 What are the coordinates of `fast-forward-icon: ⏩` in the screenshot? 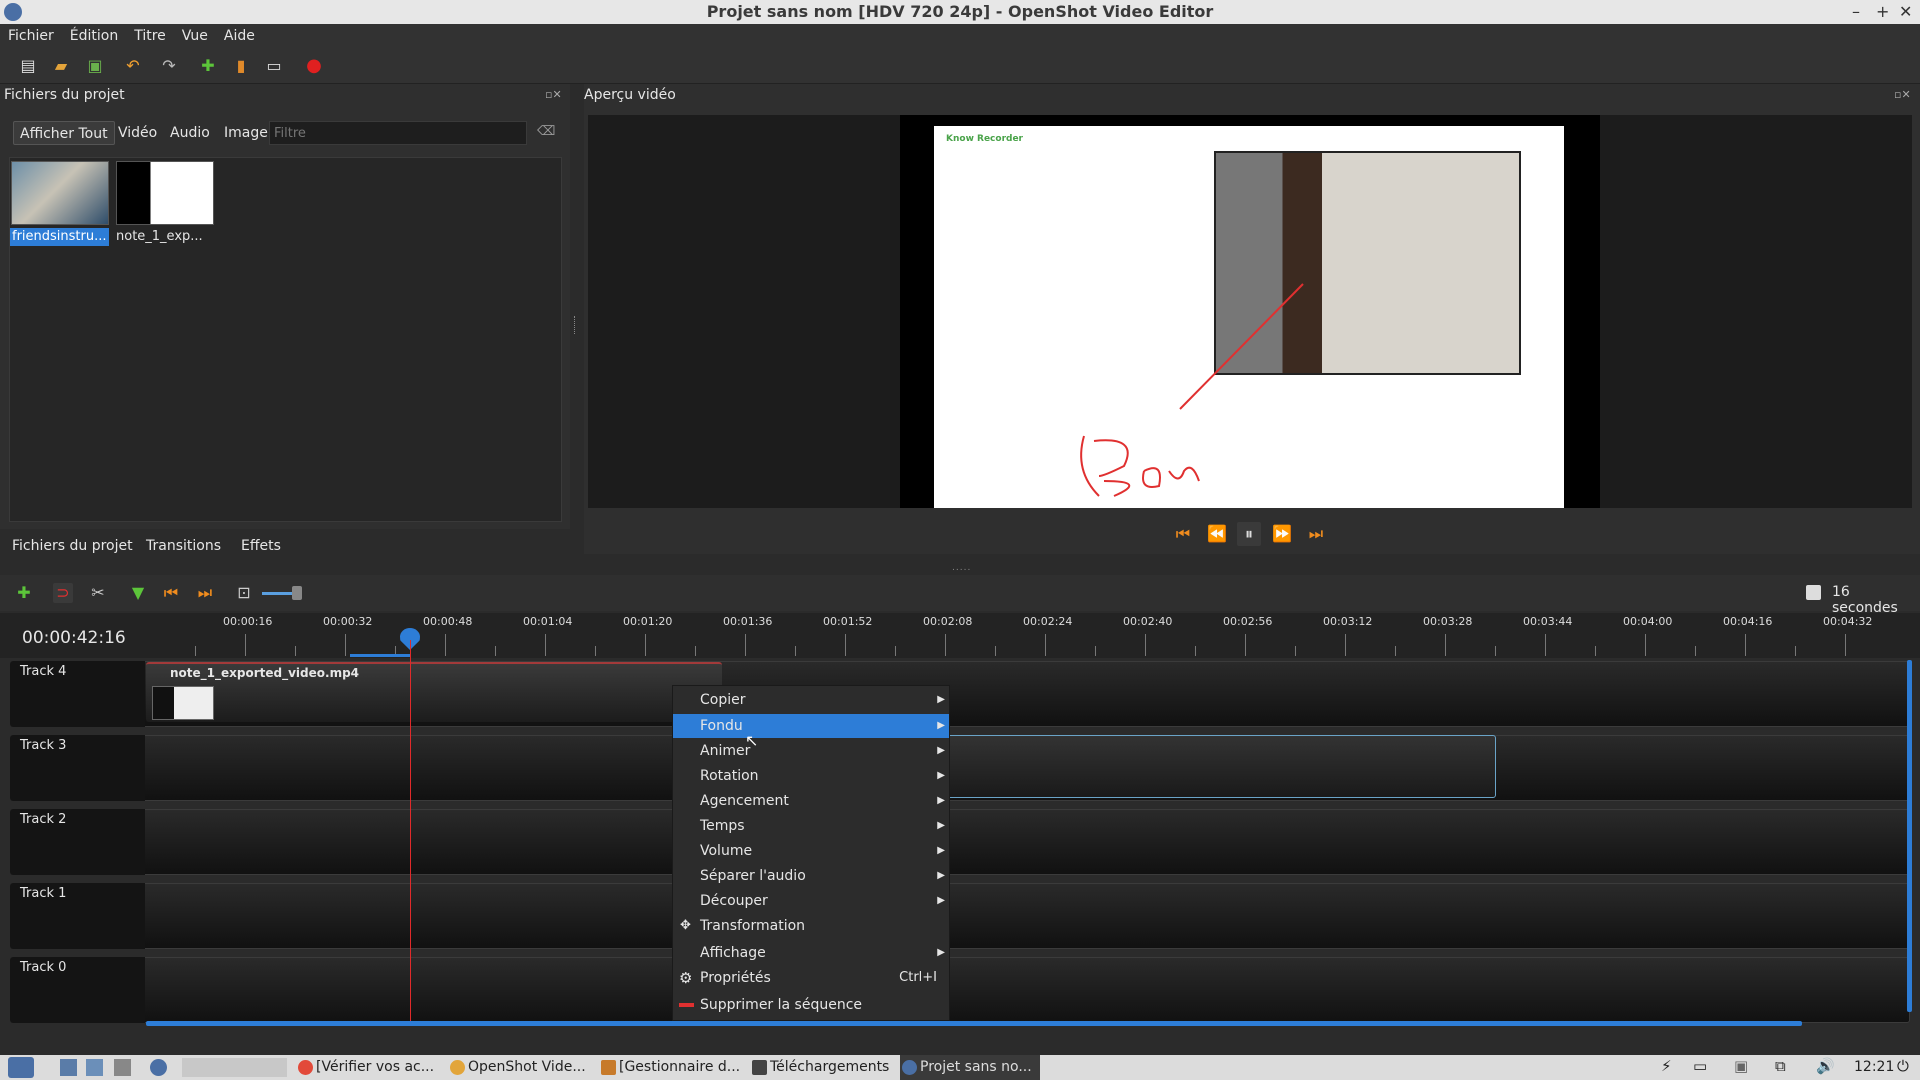 It's located at (1282, 534).